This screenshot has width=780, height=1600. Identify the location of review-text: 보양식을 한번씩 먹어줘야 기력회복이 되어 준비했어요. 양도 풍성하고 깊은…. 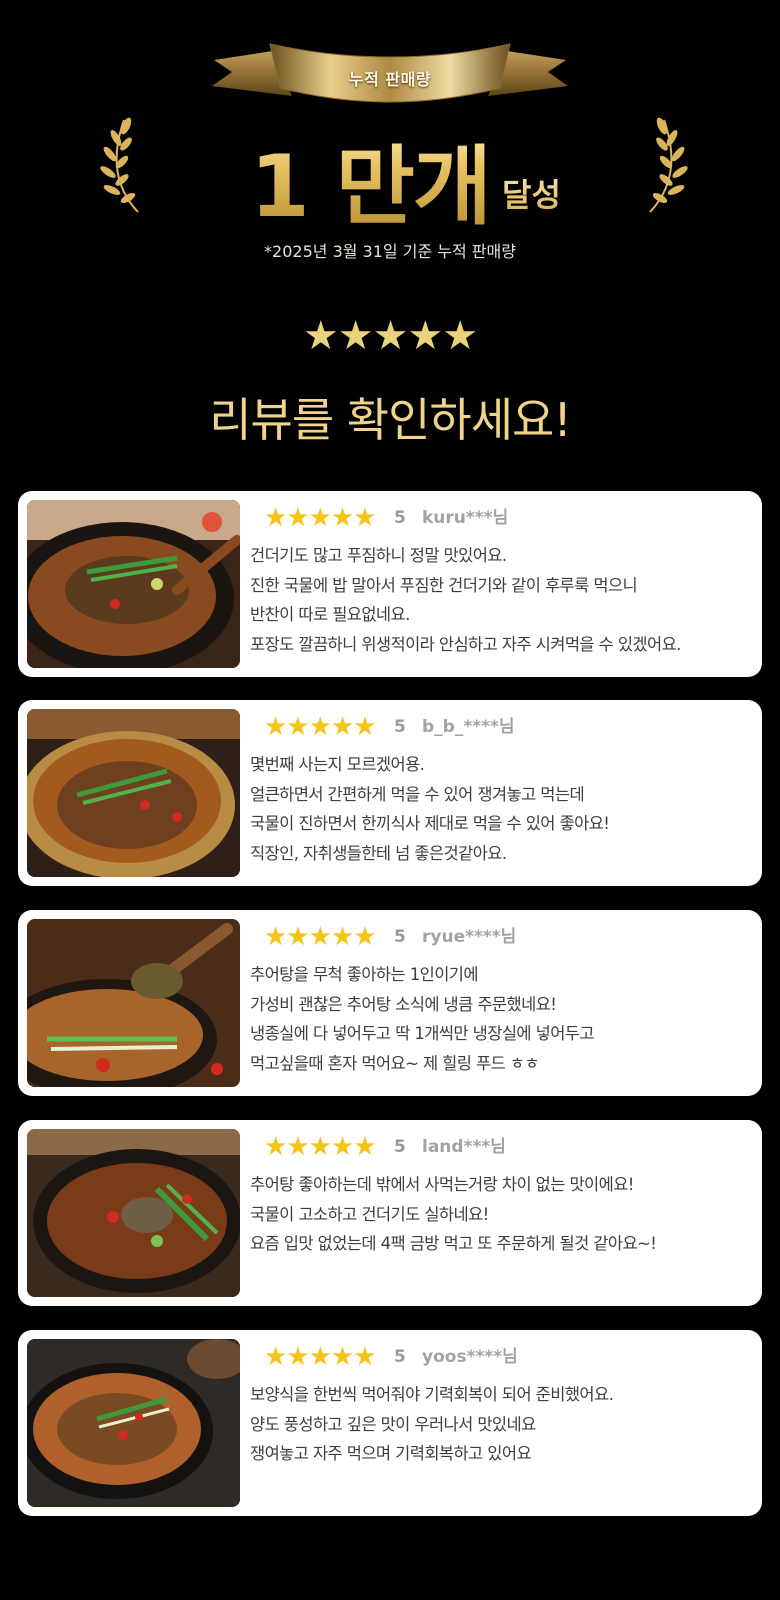
(503, 1424).